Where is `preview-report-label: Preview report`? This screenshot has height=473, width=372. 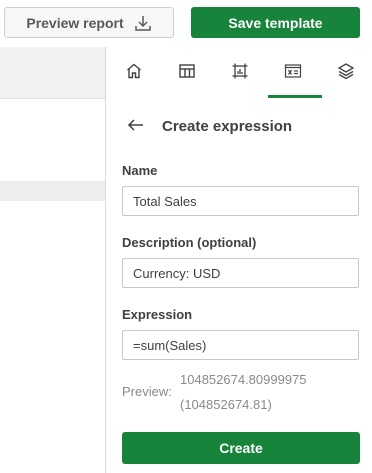 preview-report-label: Preview report is located at coordinates (75, 22).